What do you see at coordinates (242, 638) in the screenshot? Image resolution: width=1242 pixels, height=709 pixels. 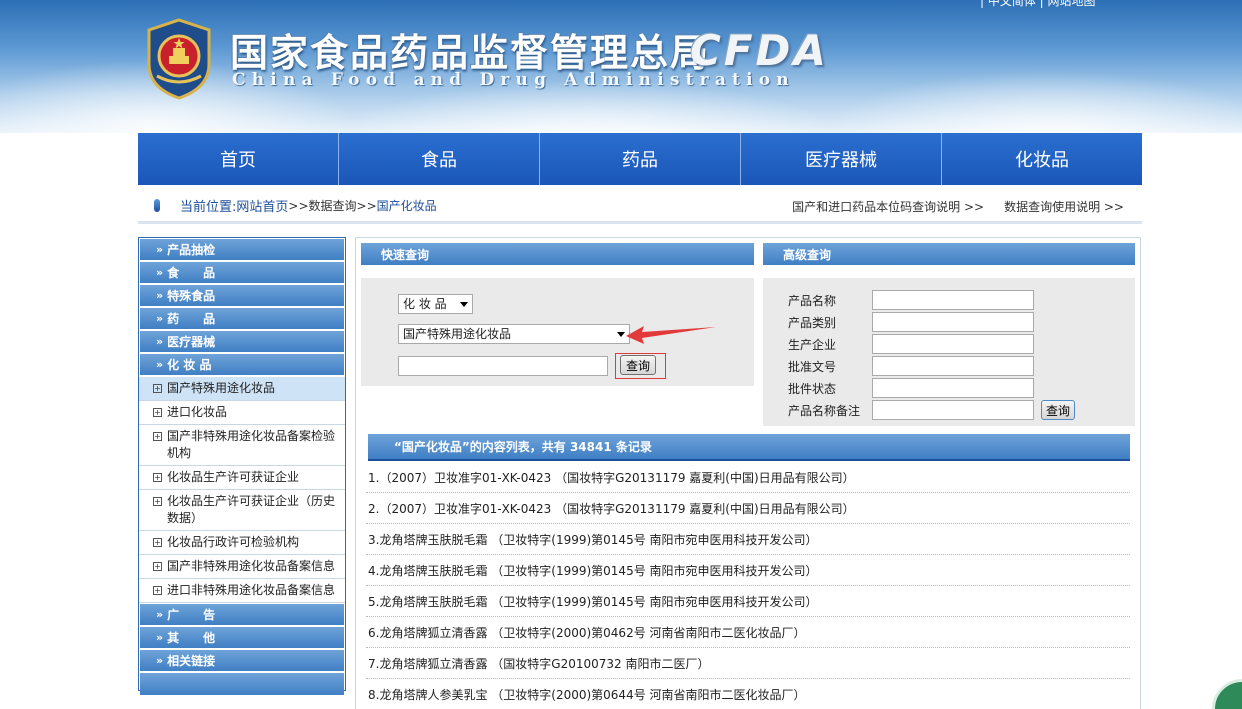 I see `sidebar-cat-other: » 其 他` at bounding box center [242, 638].